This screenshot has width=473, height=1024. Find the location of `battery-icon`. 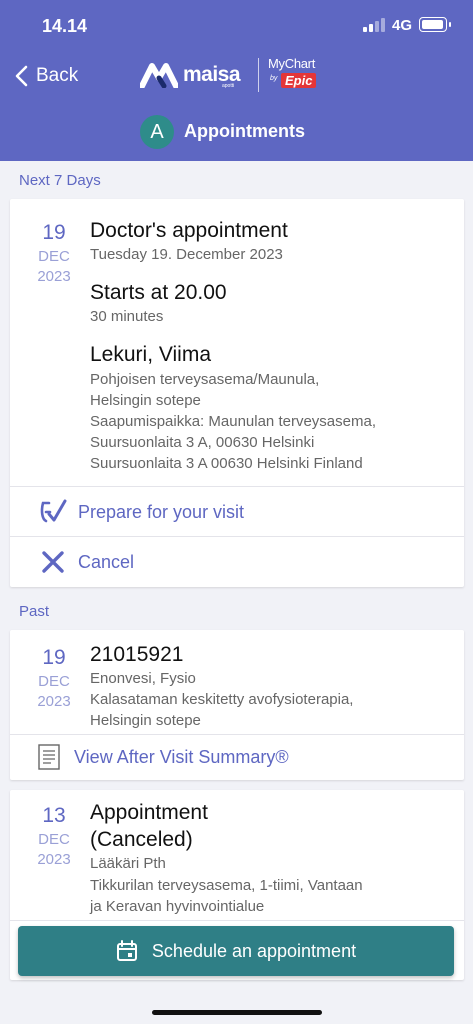

battery-icon is located at coordinates (435, 24).